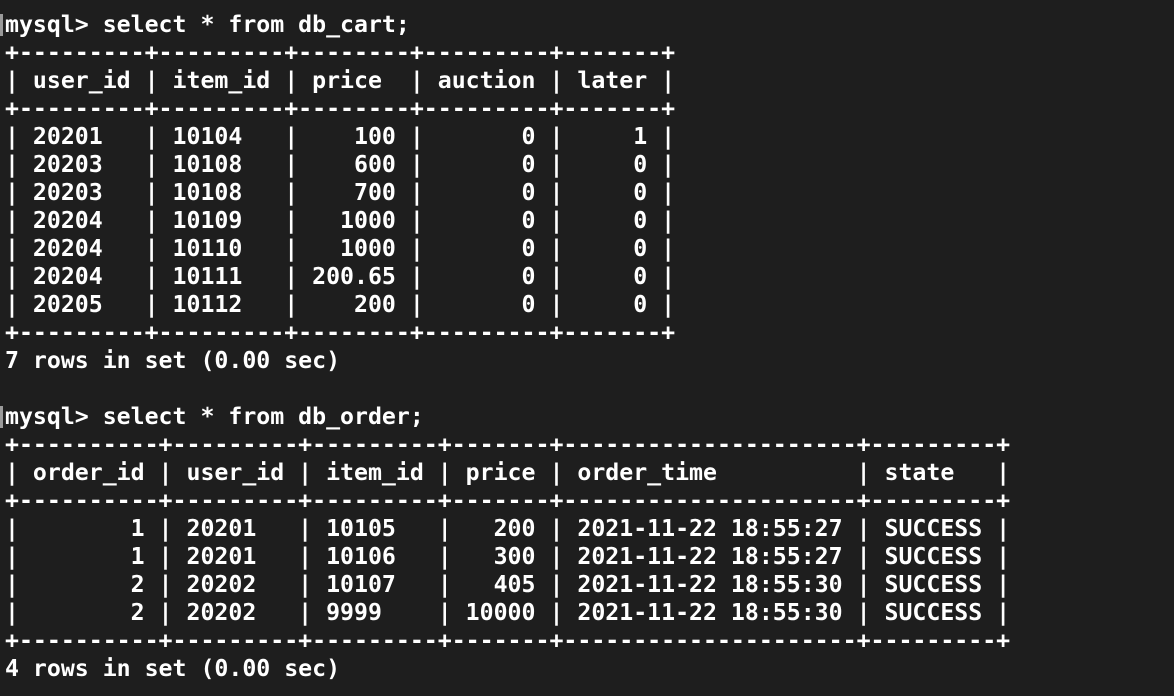  What do you see at coordinates (173, 360) in the screenshot?
I see `cart-result-summary: 7 rows in set (0.00 sec)` at bounding box center [173, 360].